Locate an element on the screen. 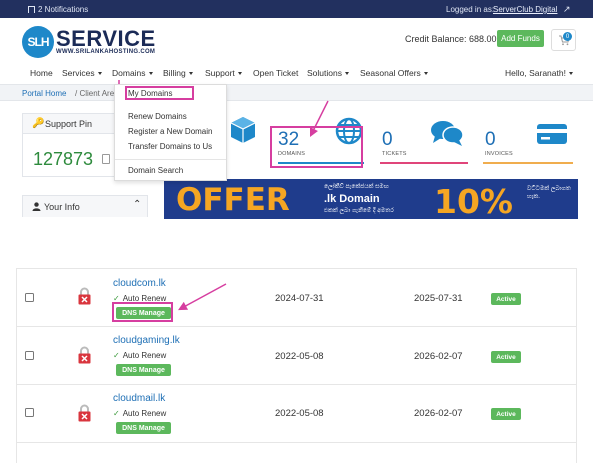 This screenshot has height=463, width=593. menu-domain-search: Domain Search is located at coordinates (155, 170).